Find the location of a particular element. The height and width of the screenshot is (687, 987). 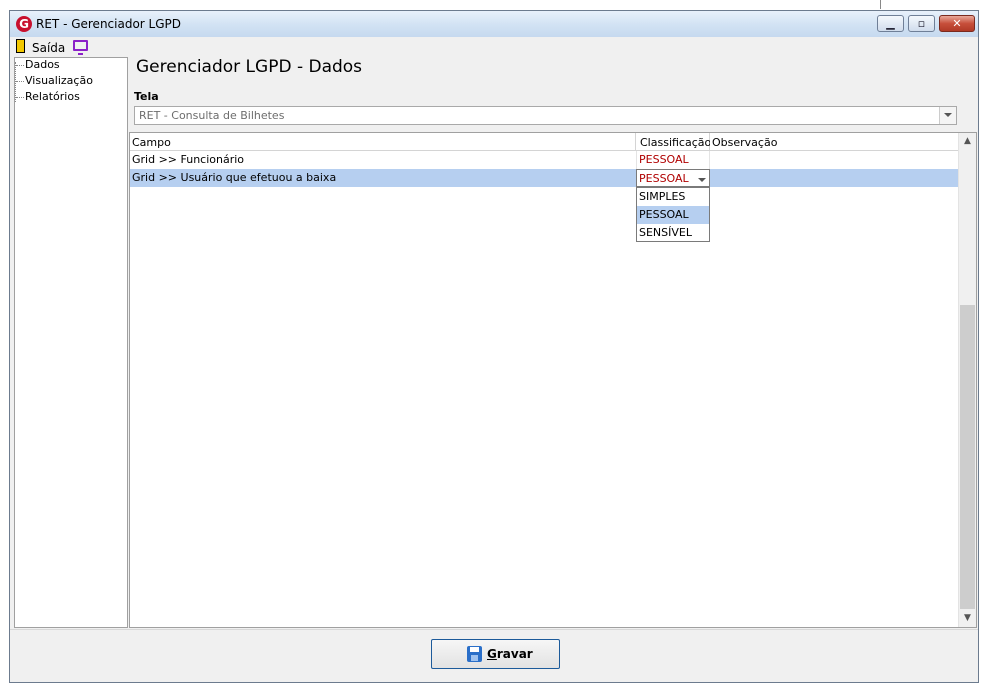

decorative-line is located at coordinates (880, 4).